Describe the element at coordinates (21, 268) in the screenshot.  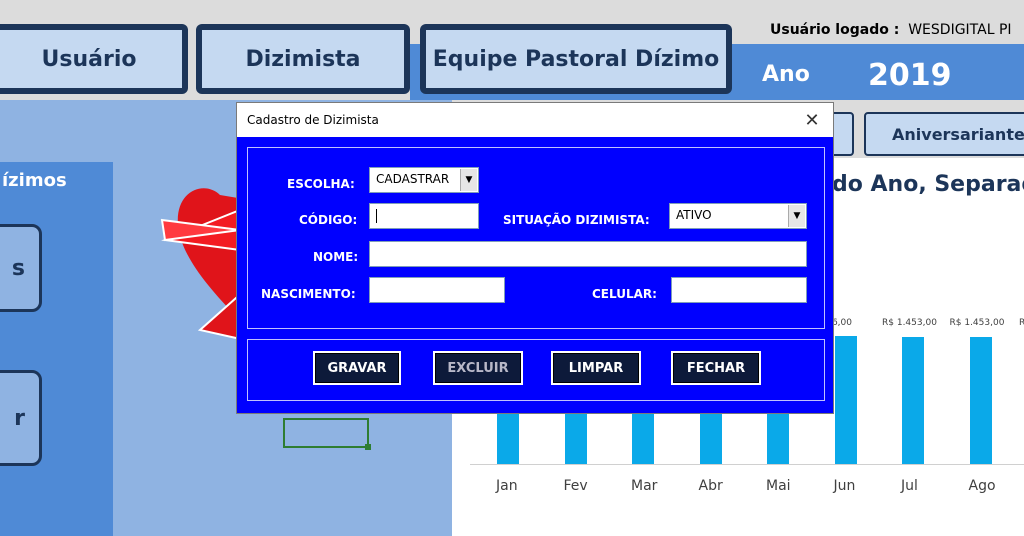
I see `side-button-1: s` at that location.